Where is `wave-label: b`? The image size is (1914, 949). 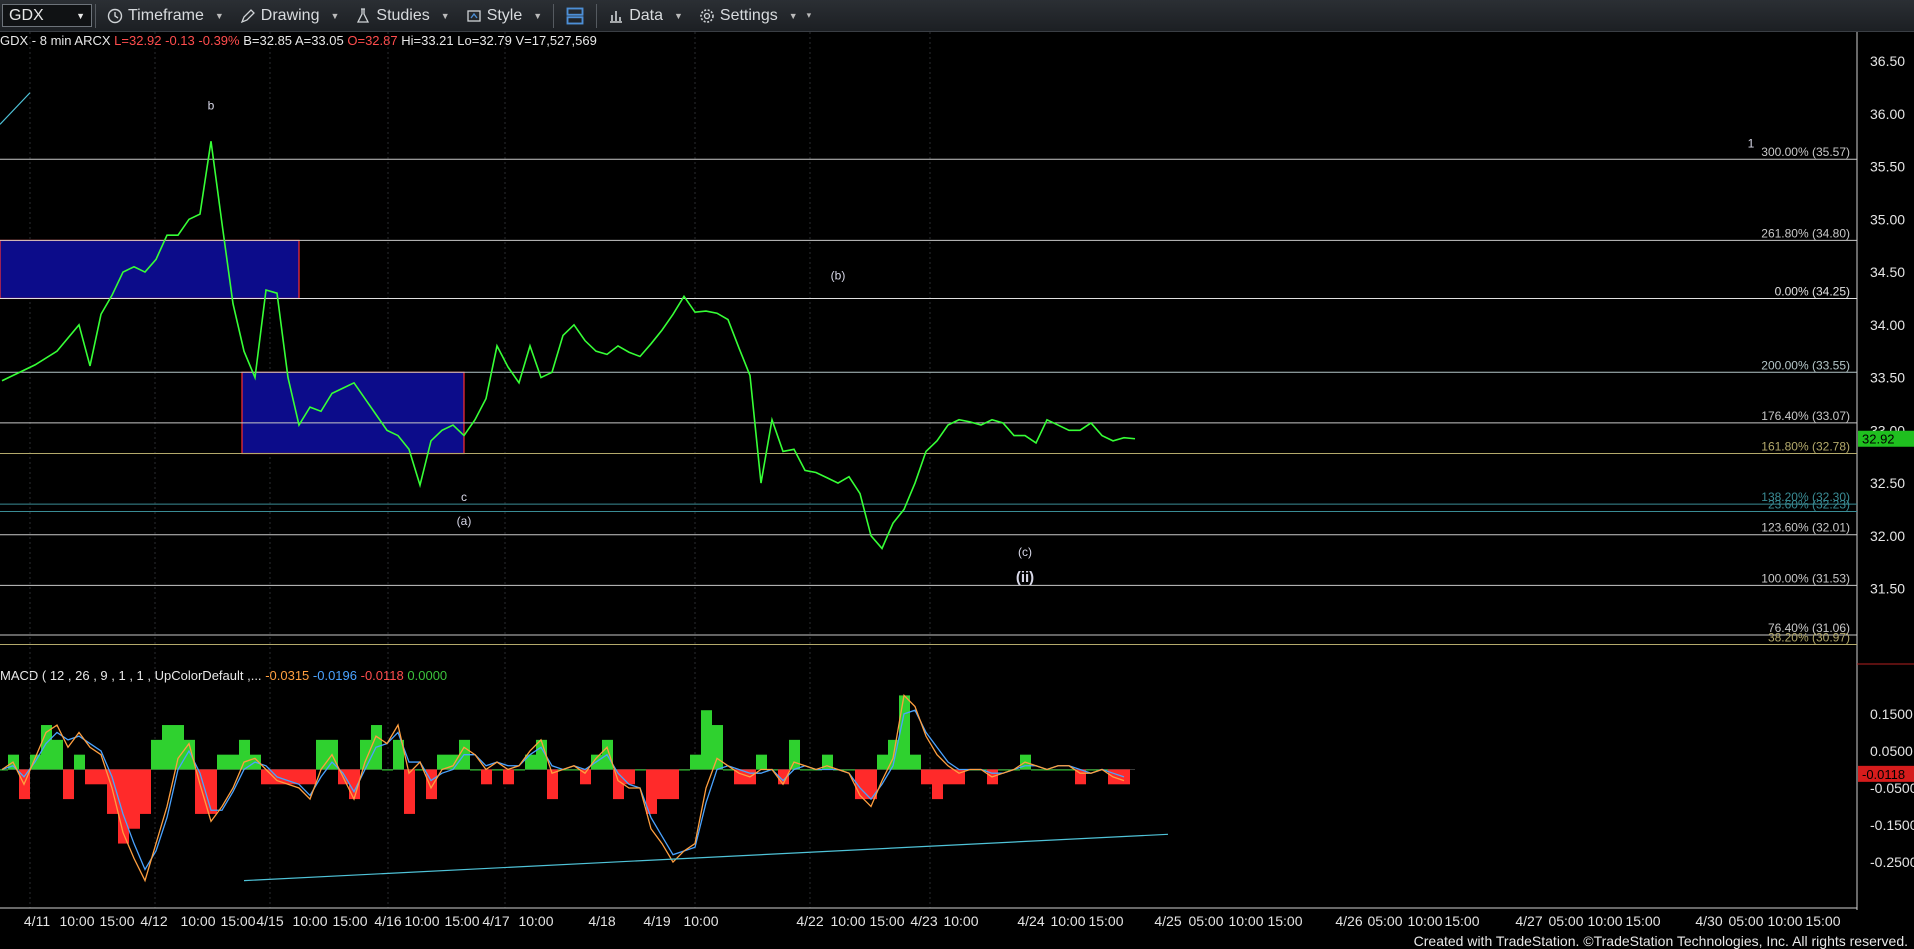 wave-label: b is located at coordinates (211, 106).